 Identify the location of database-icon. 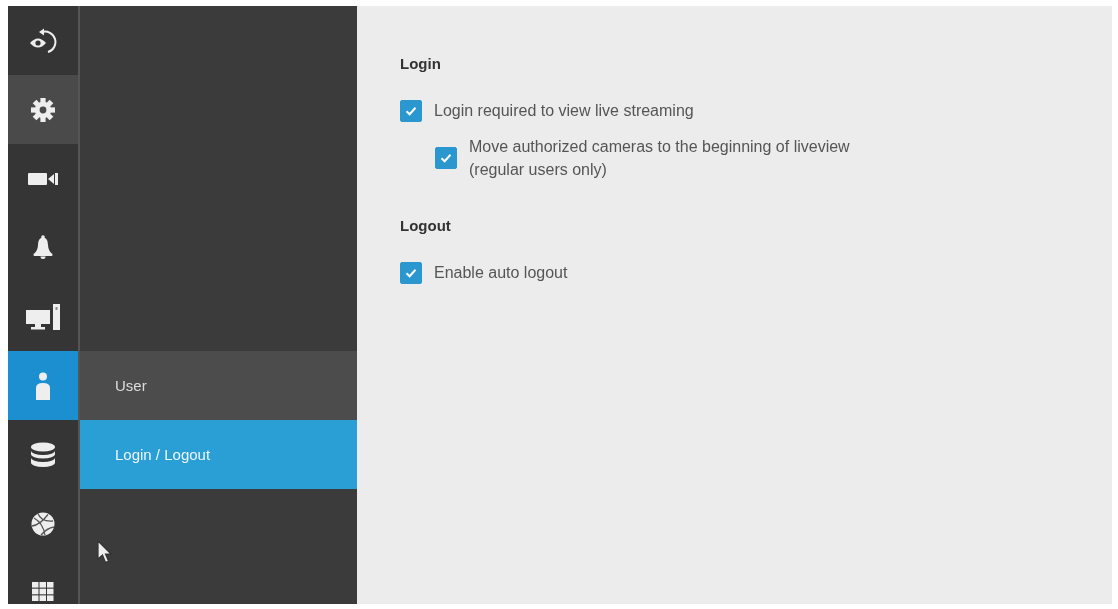
(43, 454).